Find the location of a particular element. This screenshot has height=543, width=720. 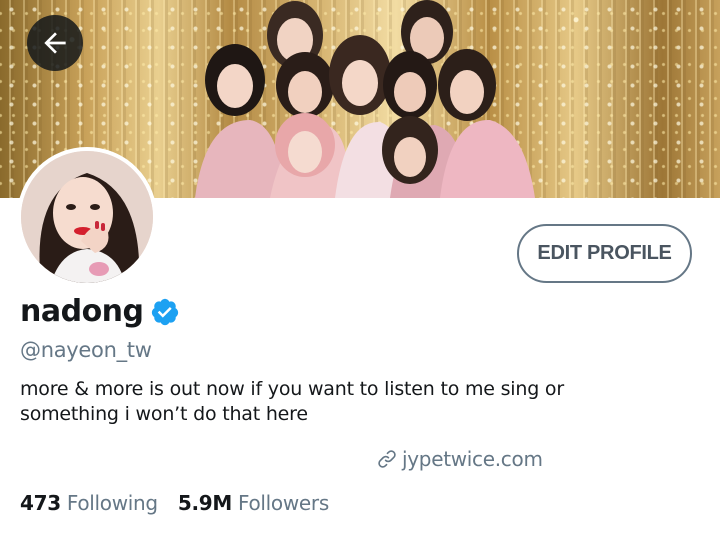

followers-label: Followers is located at coordinates (283, 503).